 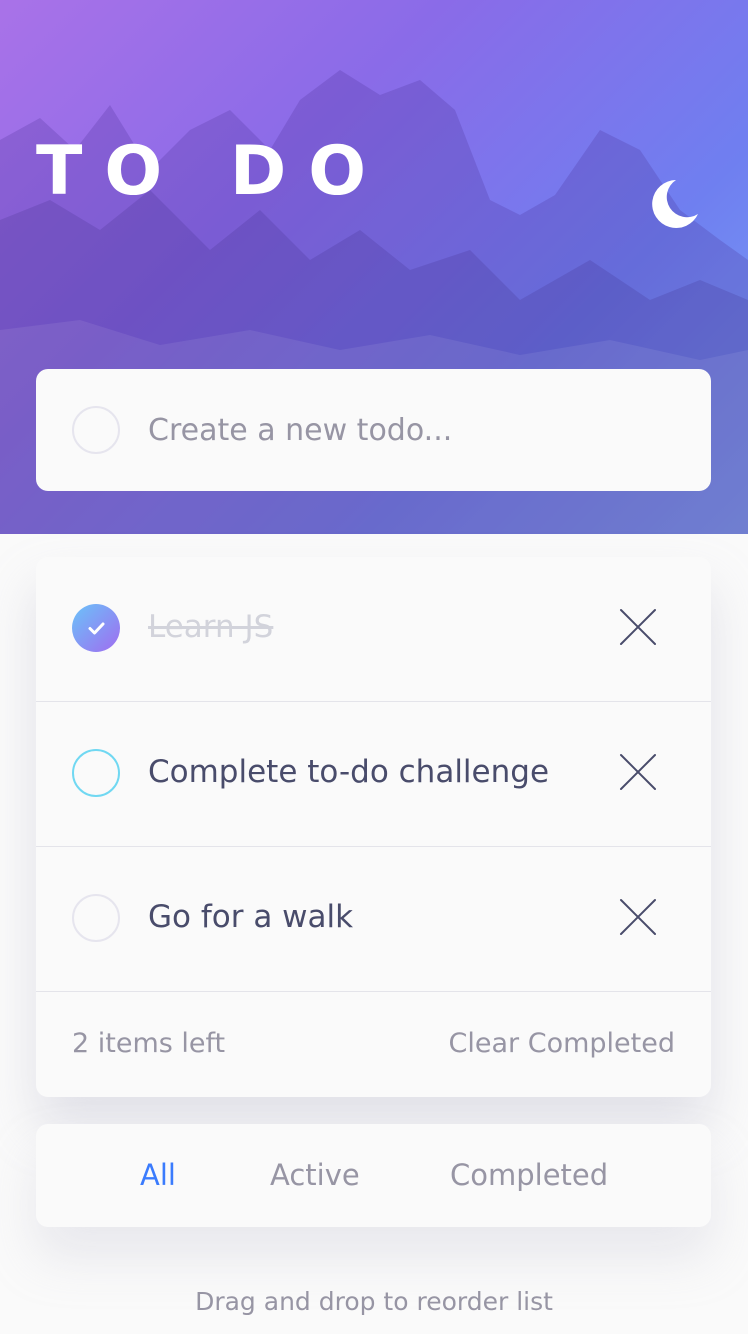 I want to click on todo-item: Learn JS, so click(x=373, y=629).